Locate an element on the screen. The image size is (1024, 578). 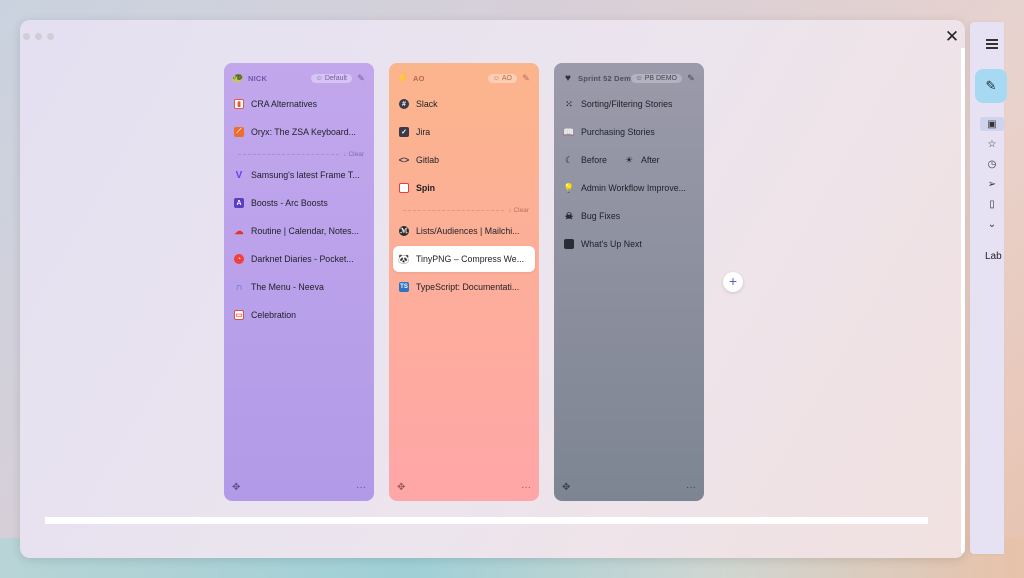
sun-icon: ☀ is located at coordinates (629, 159).